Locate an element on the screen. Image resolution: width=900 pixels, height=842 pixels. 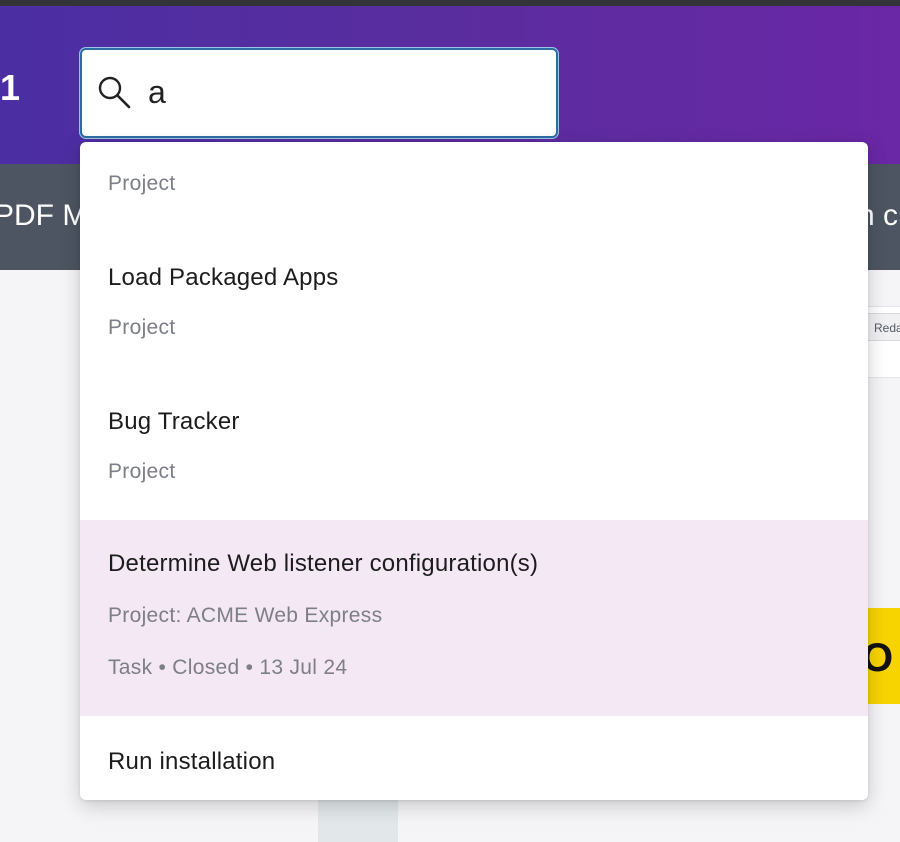
result-title: Run installation is located at coordinates (192, 761).